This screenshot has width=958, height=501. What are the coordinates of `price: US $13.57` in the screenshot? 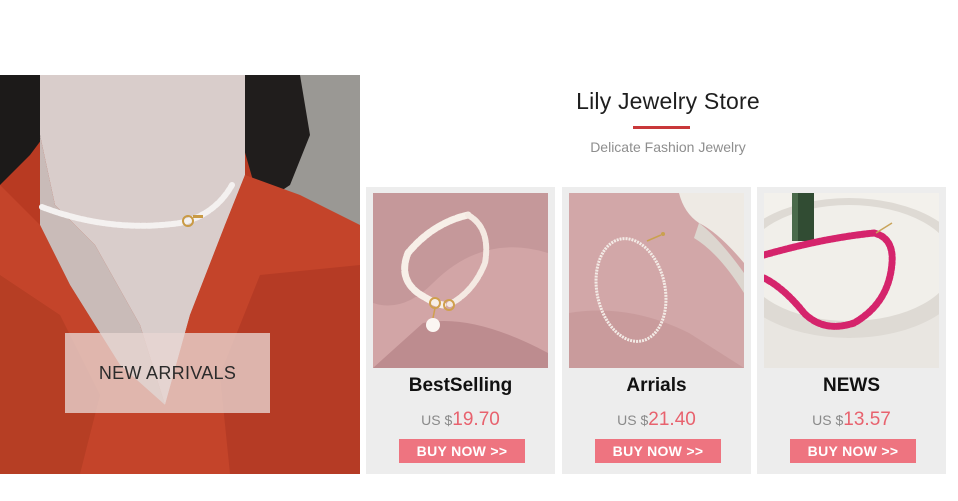 It's located at (851, 420).